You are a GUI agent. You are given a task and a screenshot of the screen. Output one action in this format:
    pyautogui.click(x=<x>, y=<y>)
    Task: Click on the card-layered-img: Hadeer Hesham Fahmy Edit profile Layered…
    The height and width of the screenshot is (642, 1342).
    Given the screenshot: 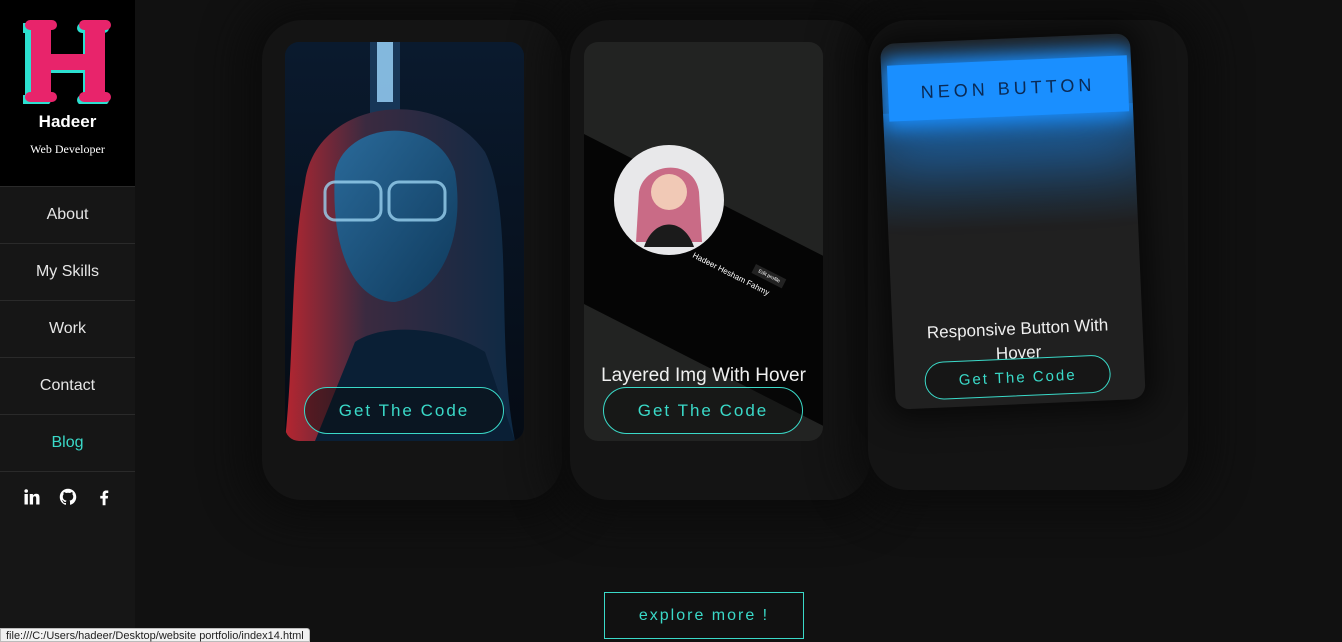 What is the action you would take?
    pyautogui.click(x=703, y=241)
    